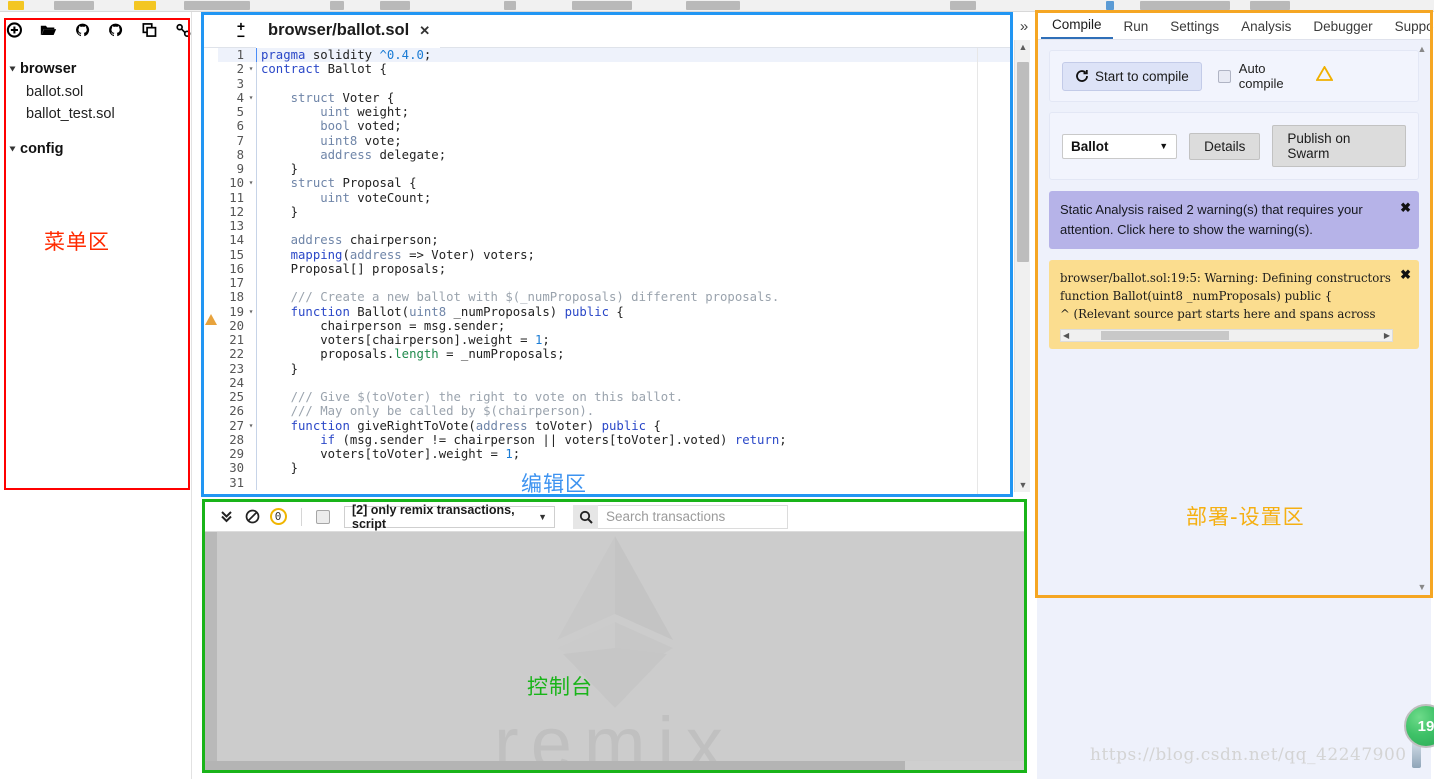 Image resolution: width=1434 pixels, height=779 pixels. Describe the element at coordinates (278, 517) in the screenshot. I see `pending-transactions-badge: 0` at that location.